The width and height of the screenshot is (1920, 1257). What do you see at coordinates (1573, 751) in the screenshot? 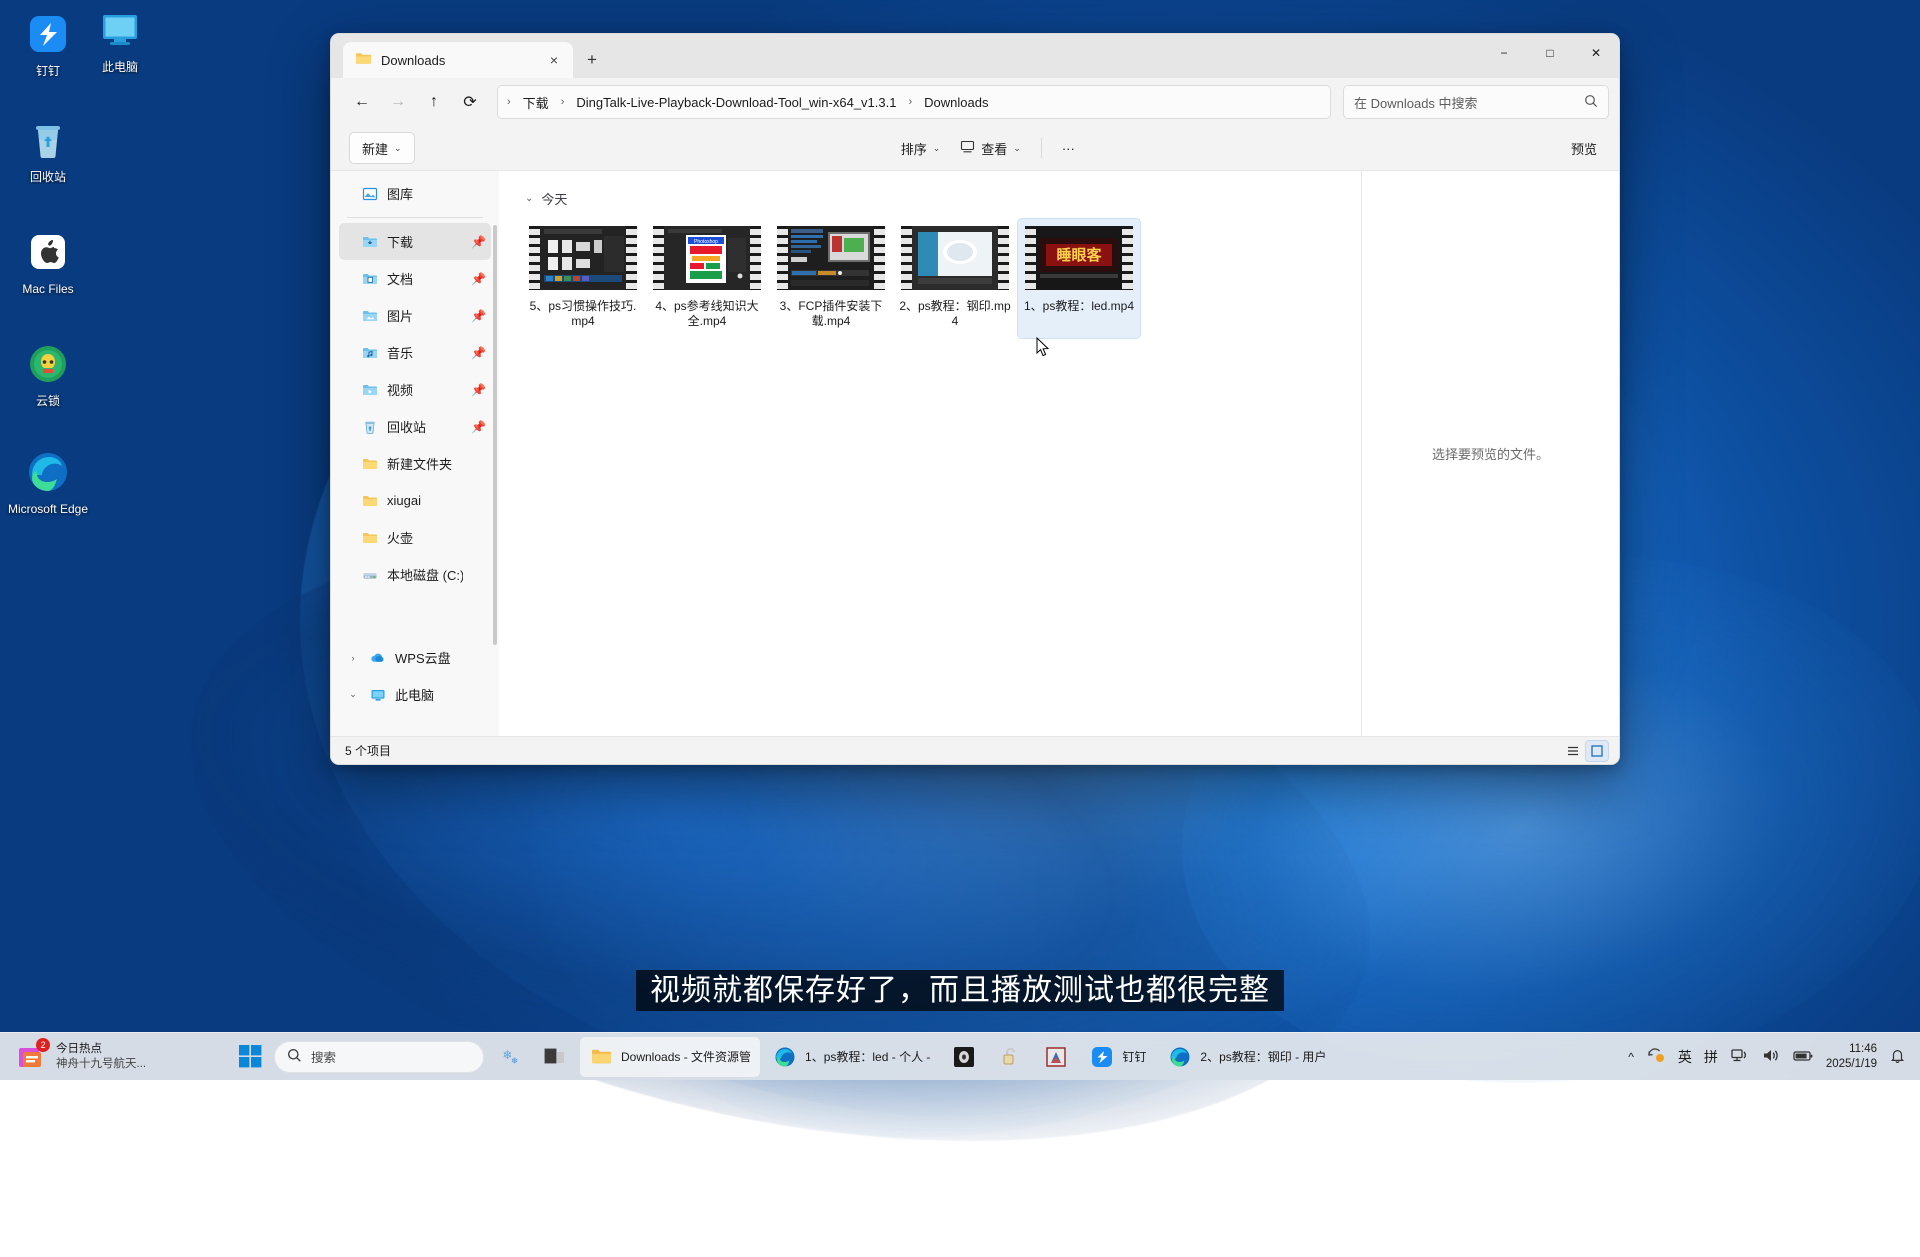
I see `list-view-icon` at bounding box center [1573, 751].